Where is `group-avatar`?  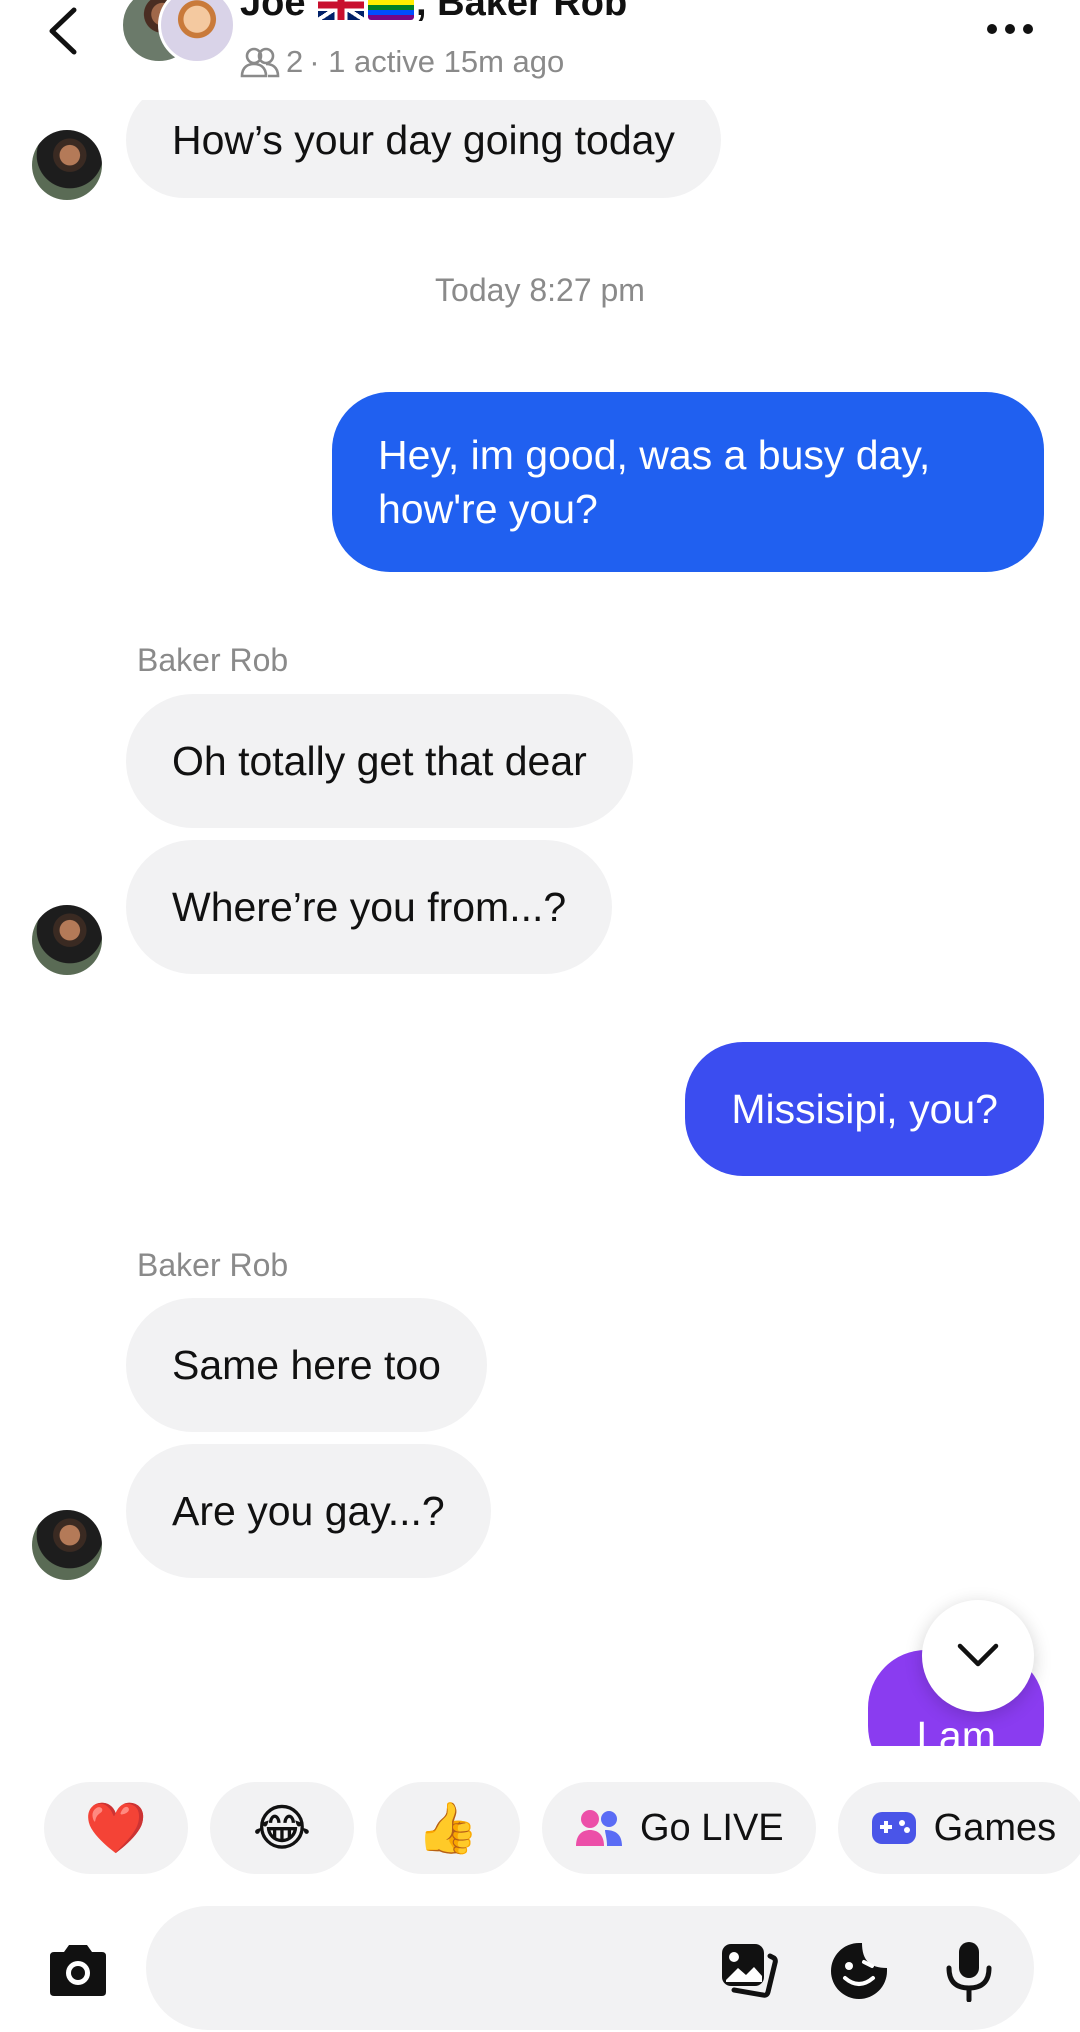 group-avatar is located at coordinates (178, 38).